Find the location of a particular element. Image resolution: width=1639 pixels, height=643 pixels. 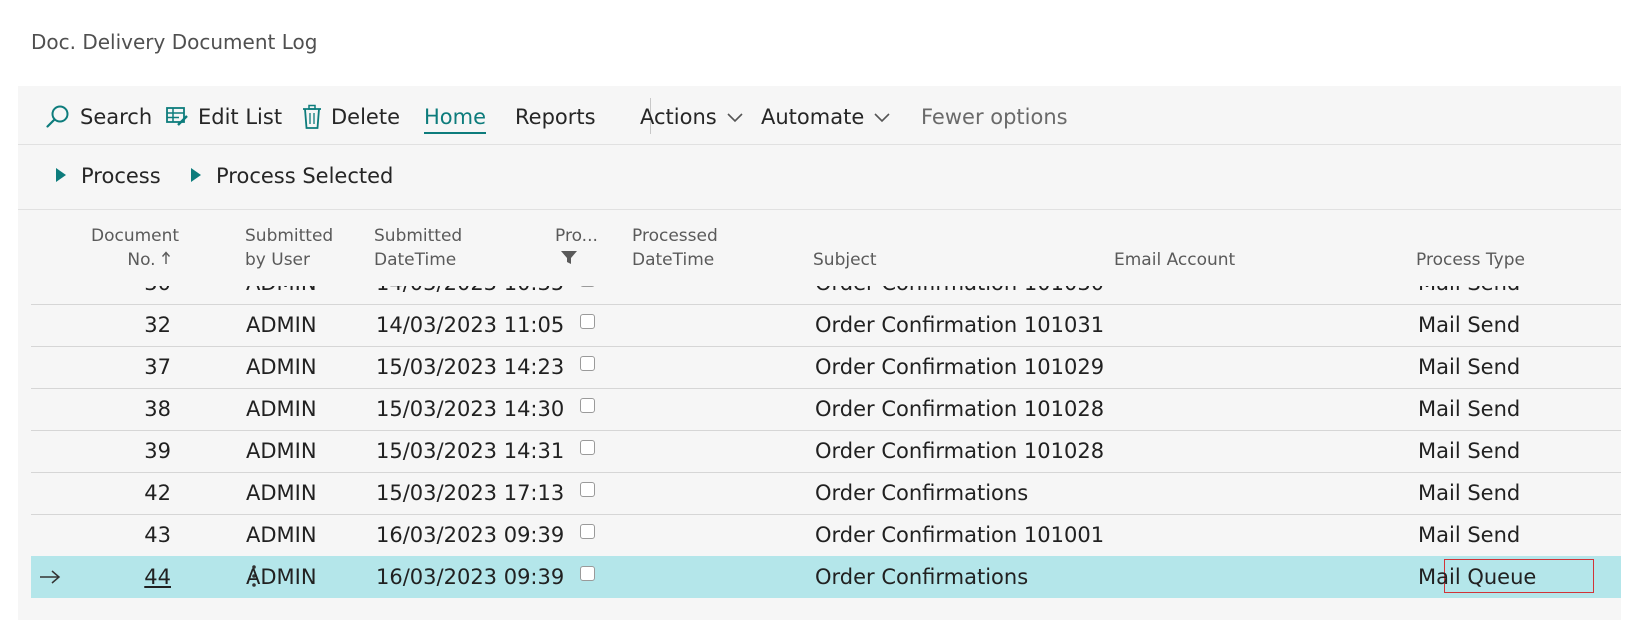

process-button: Process is located at coordinates (108, 176).